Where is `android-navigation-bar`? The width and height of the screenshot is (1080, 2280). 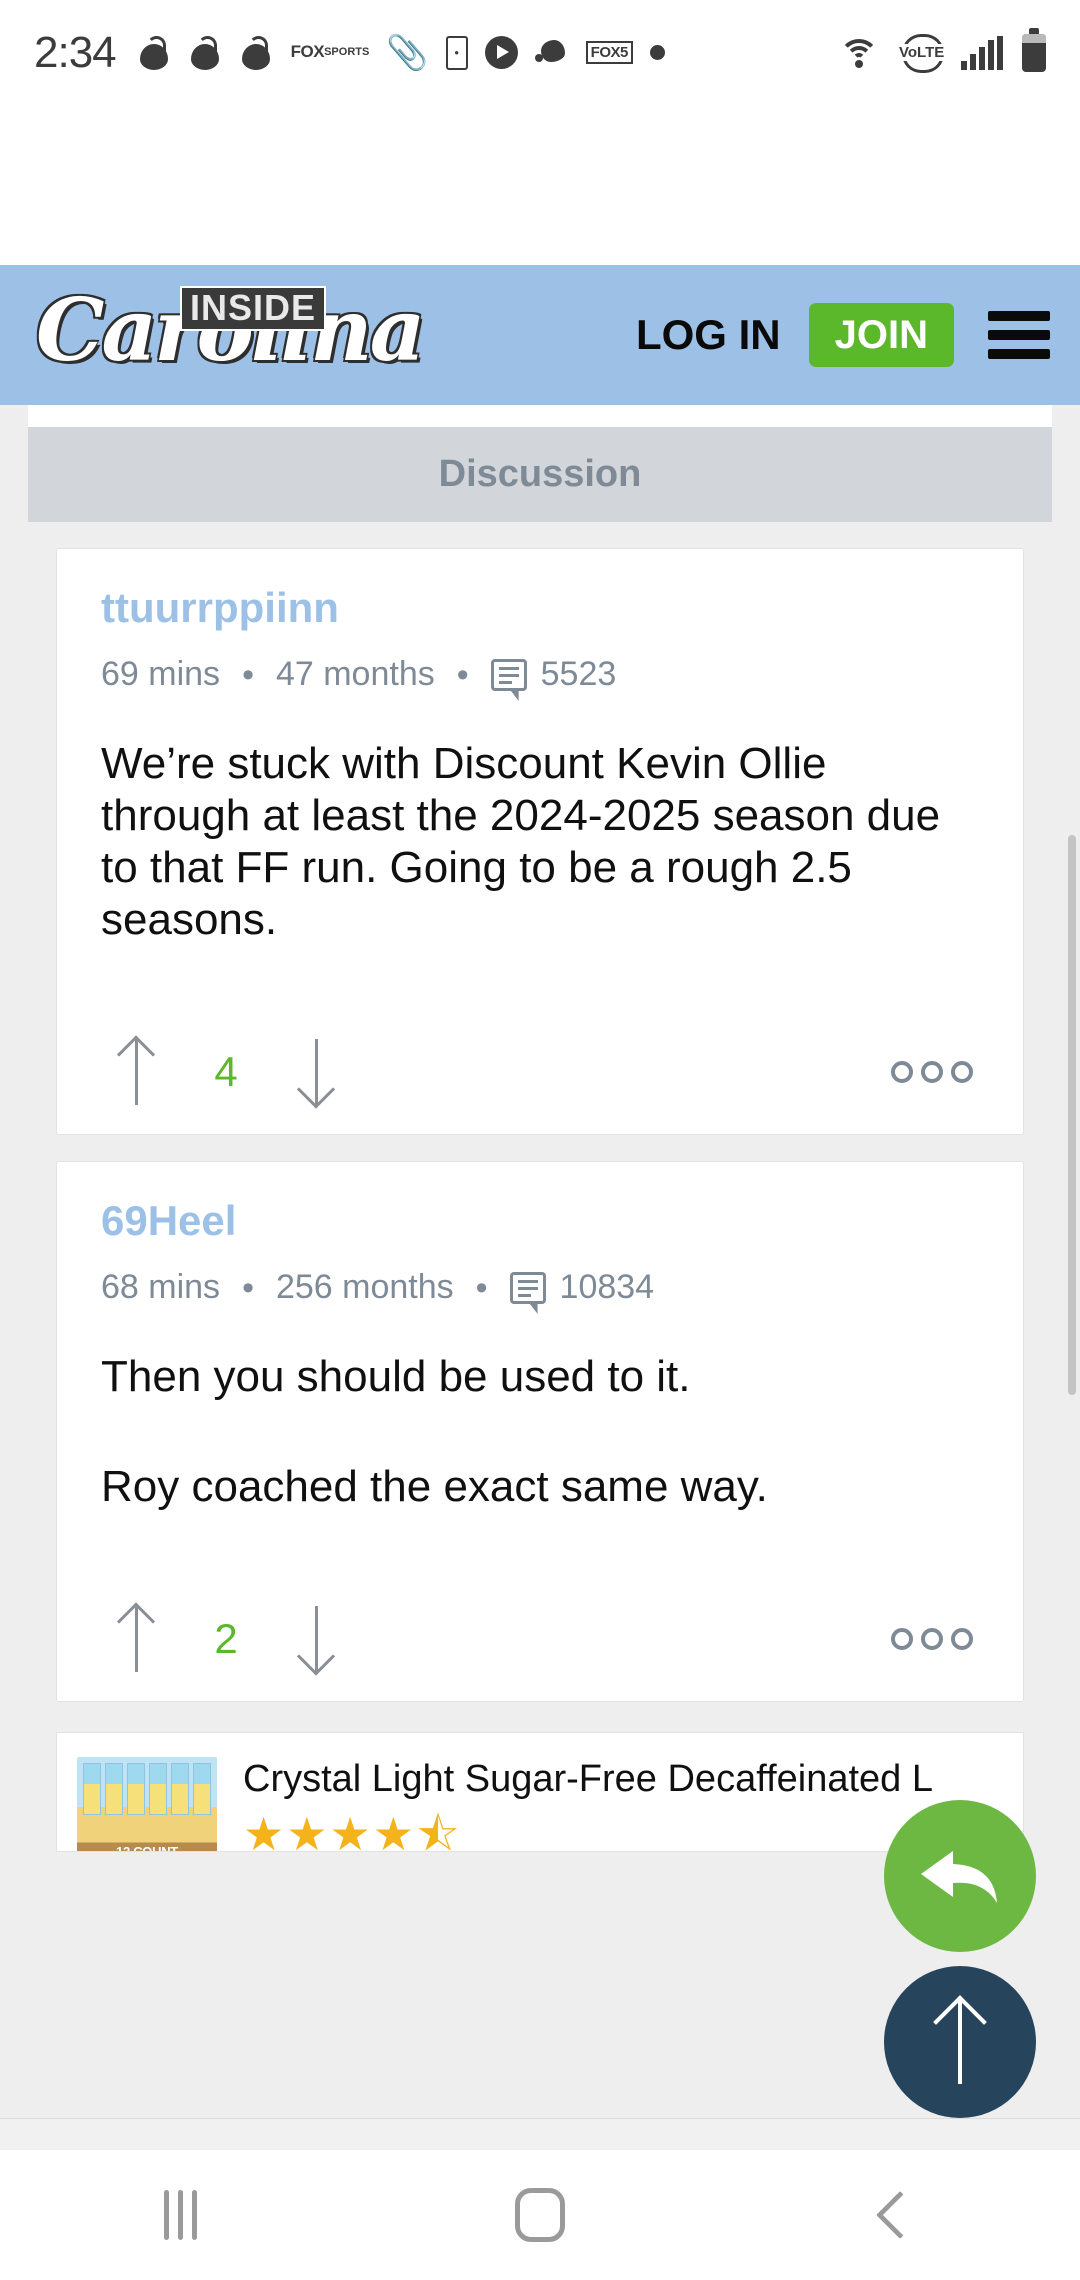 android-navigation-bar is located at coordinates (540, 2215).